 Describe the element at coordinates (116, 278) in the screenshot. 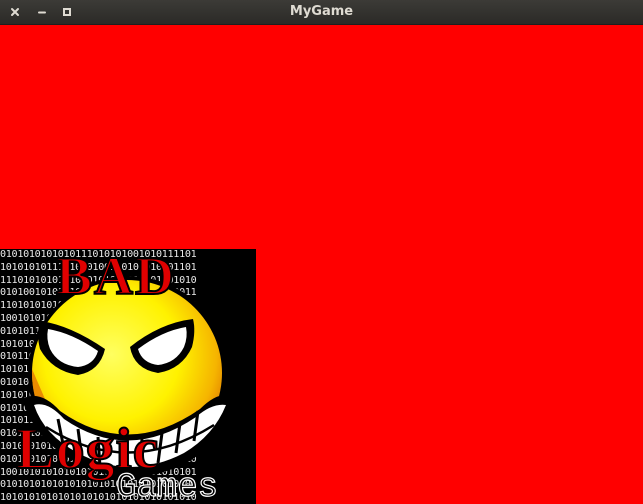

I see `logo-word-bad: BAD` at that location.